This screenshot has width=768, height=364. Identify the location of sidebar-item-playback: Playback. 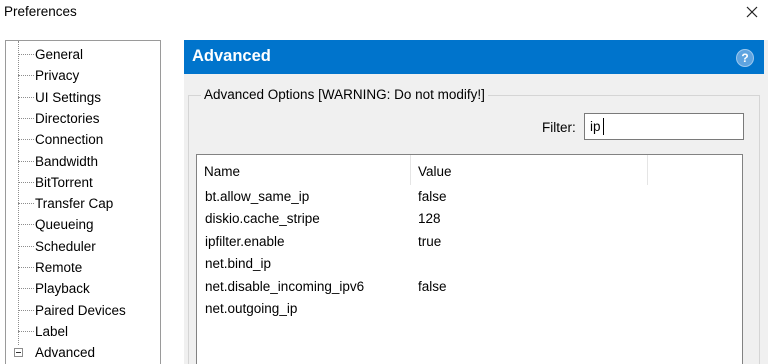
(83, 288).